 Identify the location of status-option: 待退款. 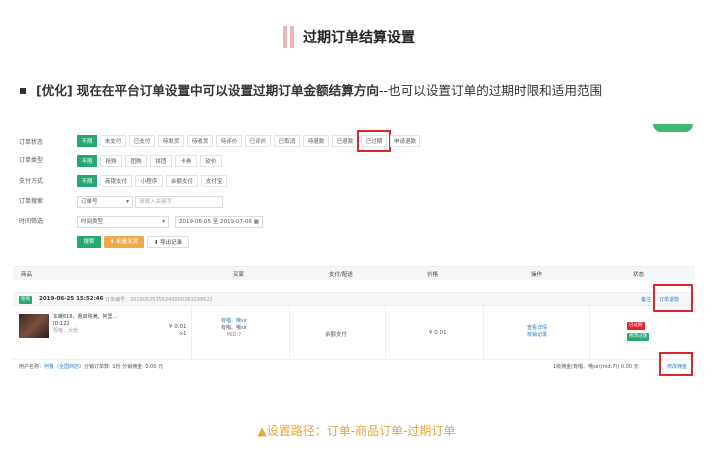
(316, 141).